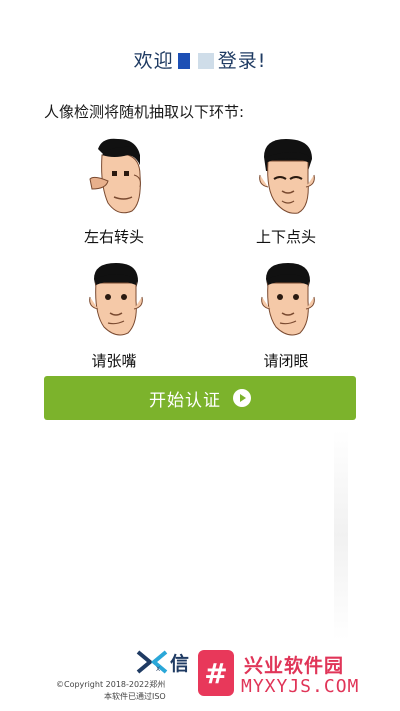 This screenshot has width=400, height=711. I want to click on welcome-title: 欢迎 登录!, so click(200, 59).